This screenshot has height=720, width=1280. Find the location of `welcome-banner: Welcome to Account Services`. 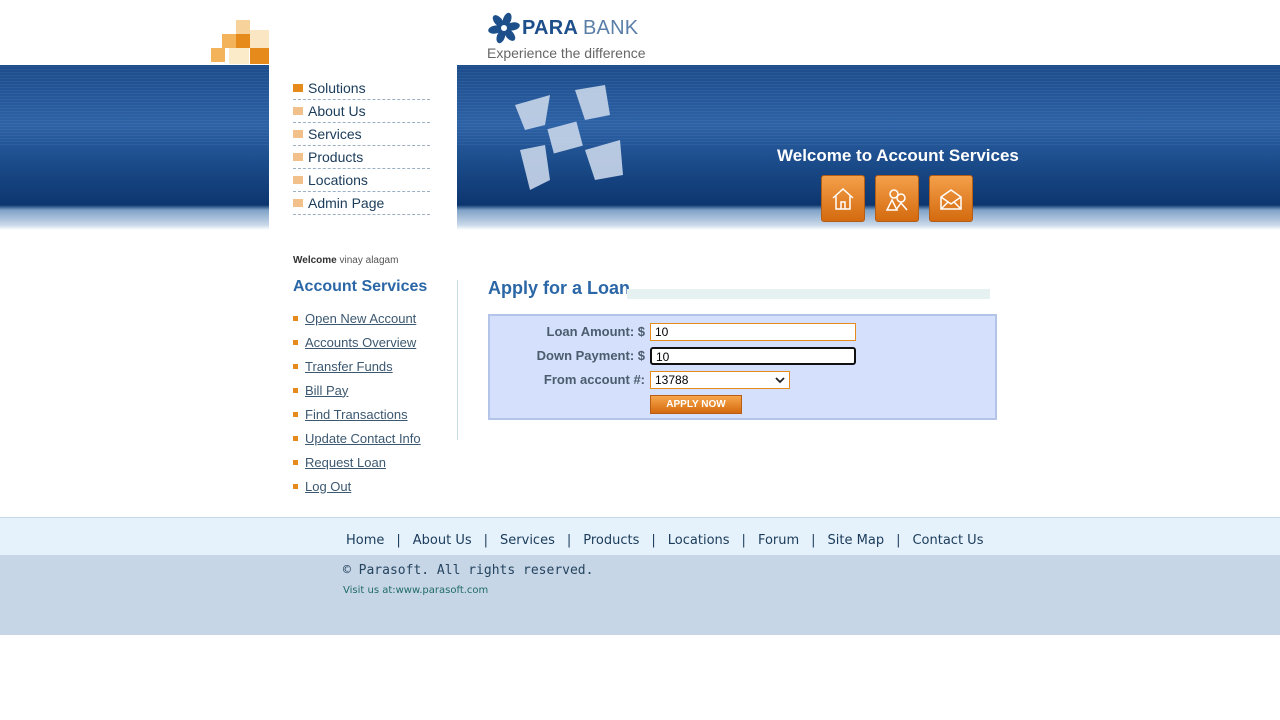

welcome-banner: Welcome to Account Services is located at coordinates (898, 155).